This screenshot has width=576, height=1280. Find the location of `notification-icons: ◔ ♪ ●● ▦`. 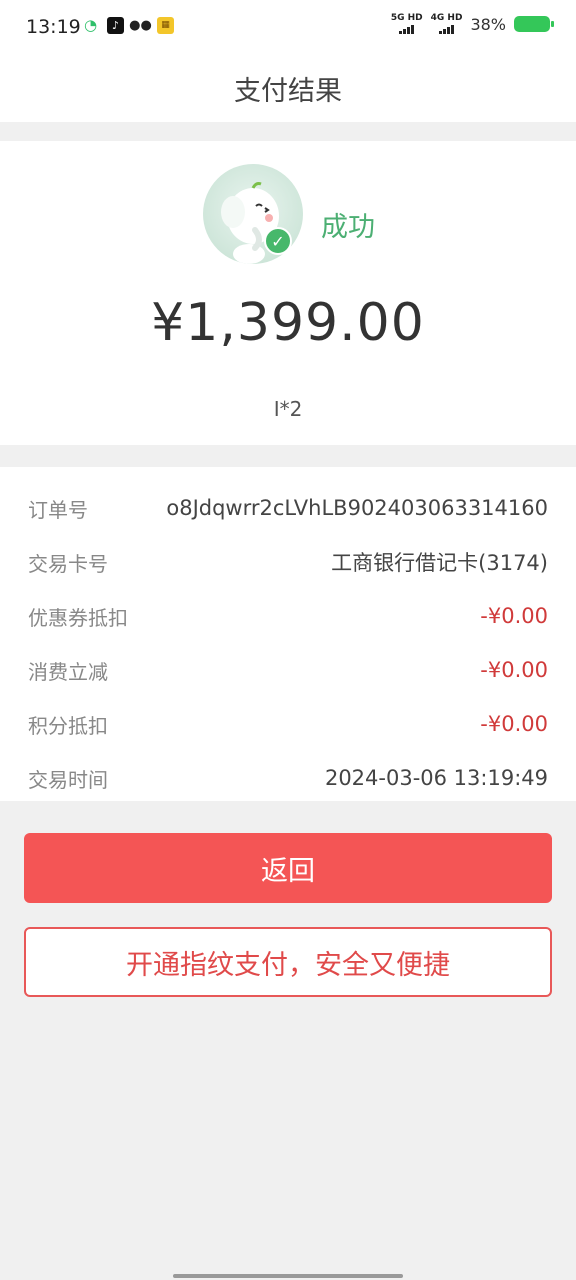

notification-icons: ◔ ♪ ●● ▦ is located at coordinates (128, 25).